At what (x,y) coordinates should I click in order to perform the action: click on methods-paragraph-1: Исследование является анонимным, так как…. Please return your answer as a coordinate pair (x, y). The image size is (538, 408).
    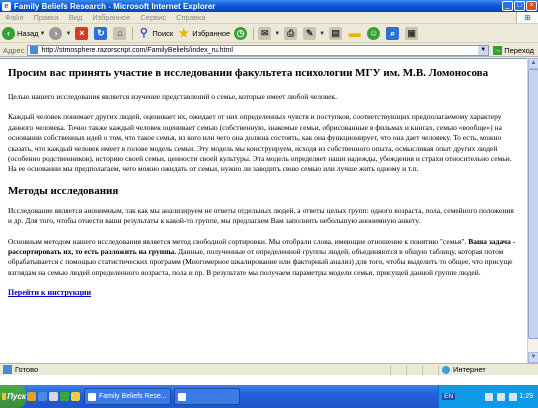
    Looking at the image, I should click on (261, 215).